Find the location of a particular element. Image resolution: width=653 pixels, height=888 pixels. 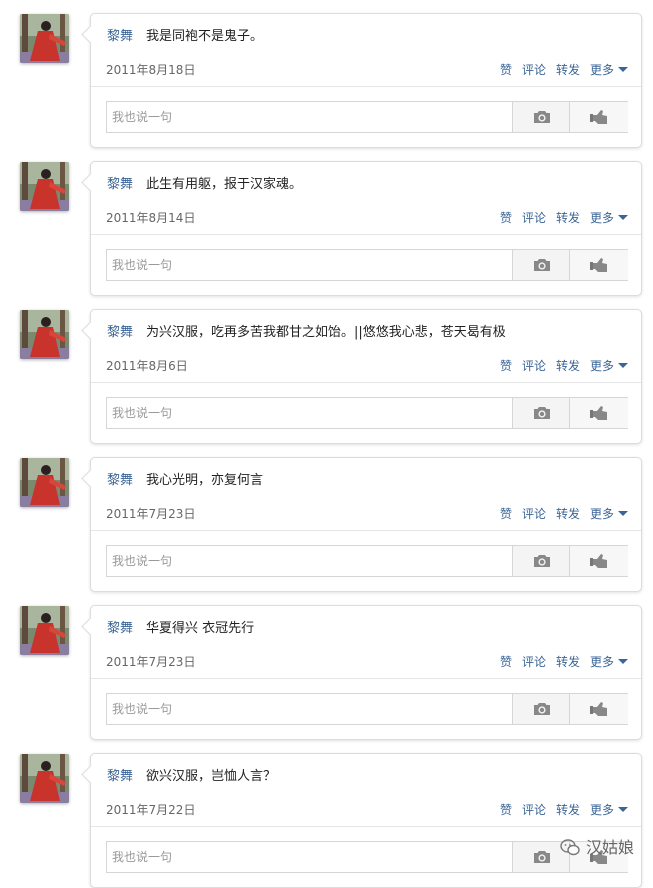

status-headline: 黎舞 华夏得兴 衣冠先行 is located at coordinates (180, 629).